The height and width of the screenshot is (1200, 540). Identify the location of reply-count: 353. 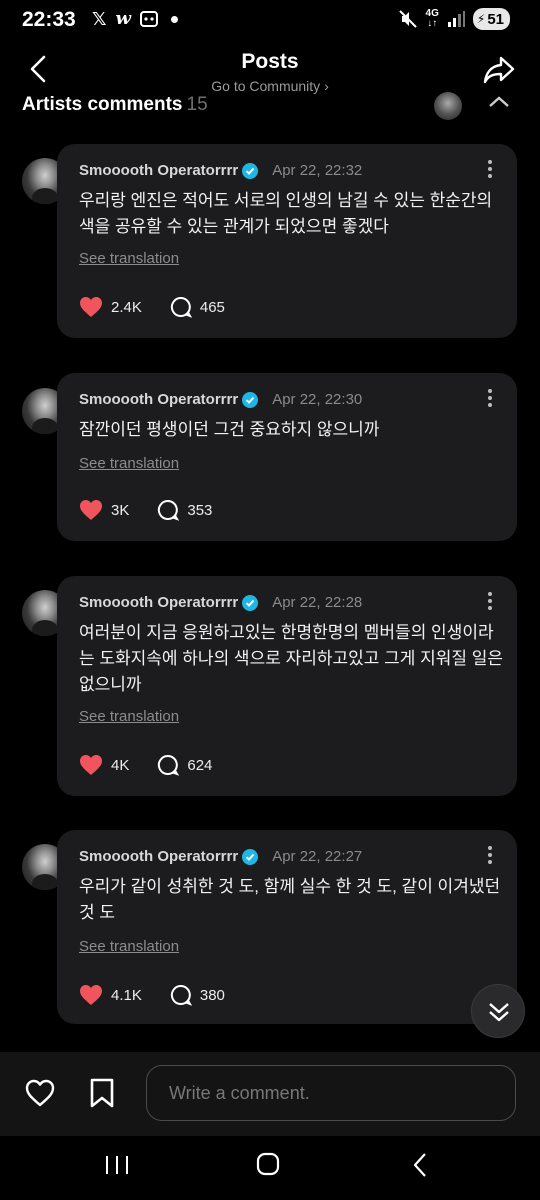
(200, 510).